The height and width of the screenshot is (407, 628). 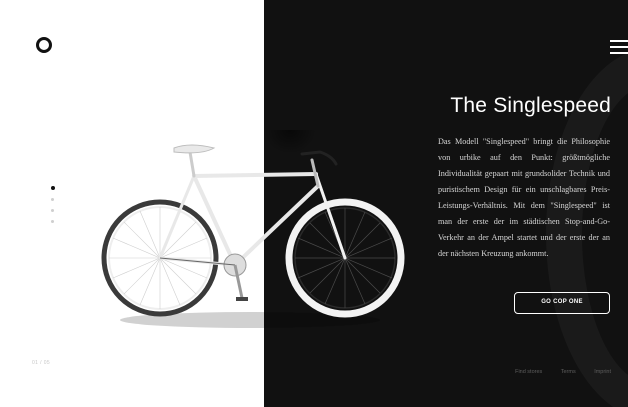 I want to click on chain, so click(x=197, y=261).